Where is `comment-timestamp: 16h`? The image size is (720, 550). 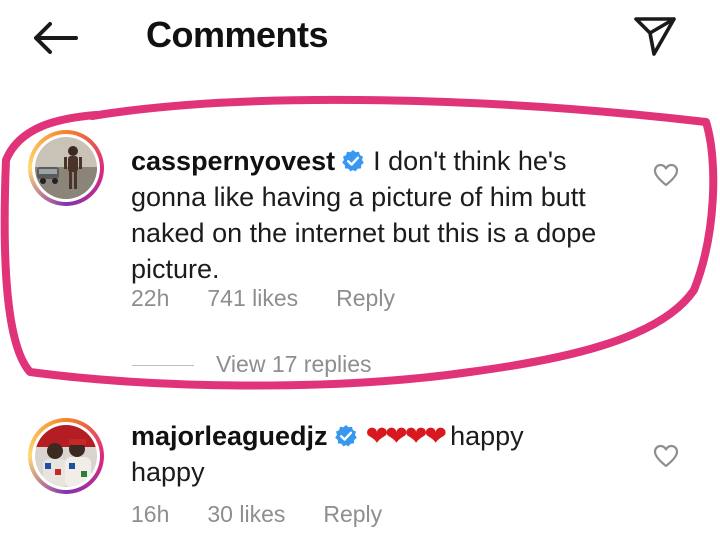
comment-timestamp: 16h is located at coordinates (150, 514).